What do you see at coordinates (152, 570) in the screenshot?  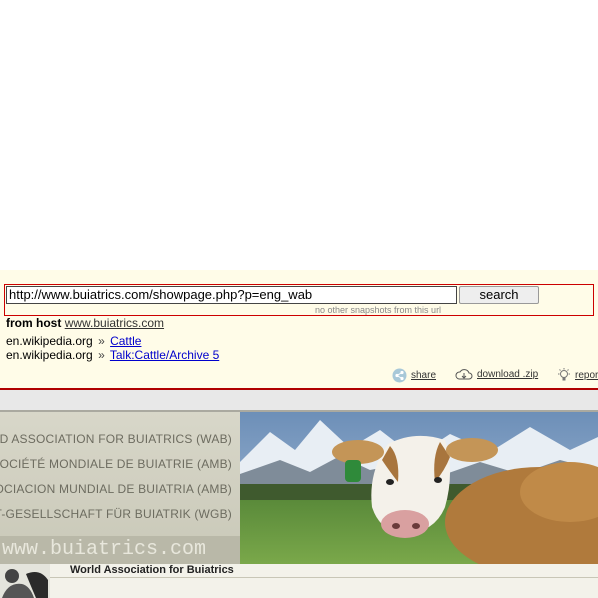 I see `footer-title: World Association for Buiatrics` at bounding box center [152, 570].